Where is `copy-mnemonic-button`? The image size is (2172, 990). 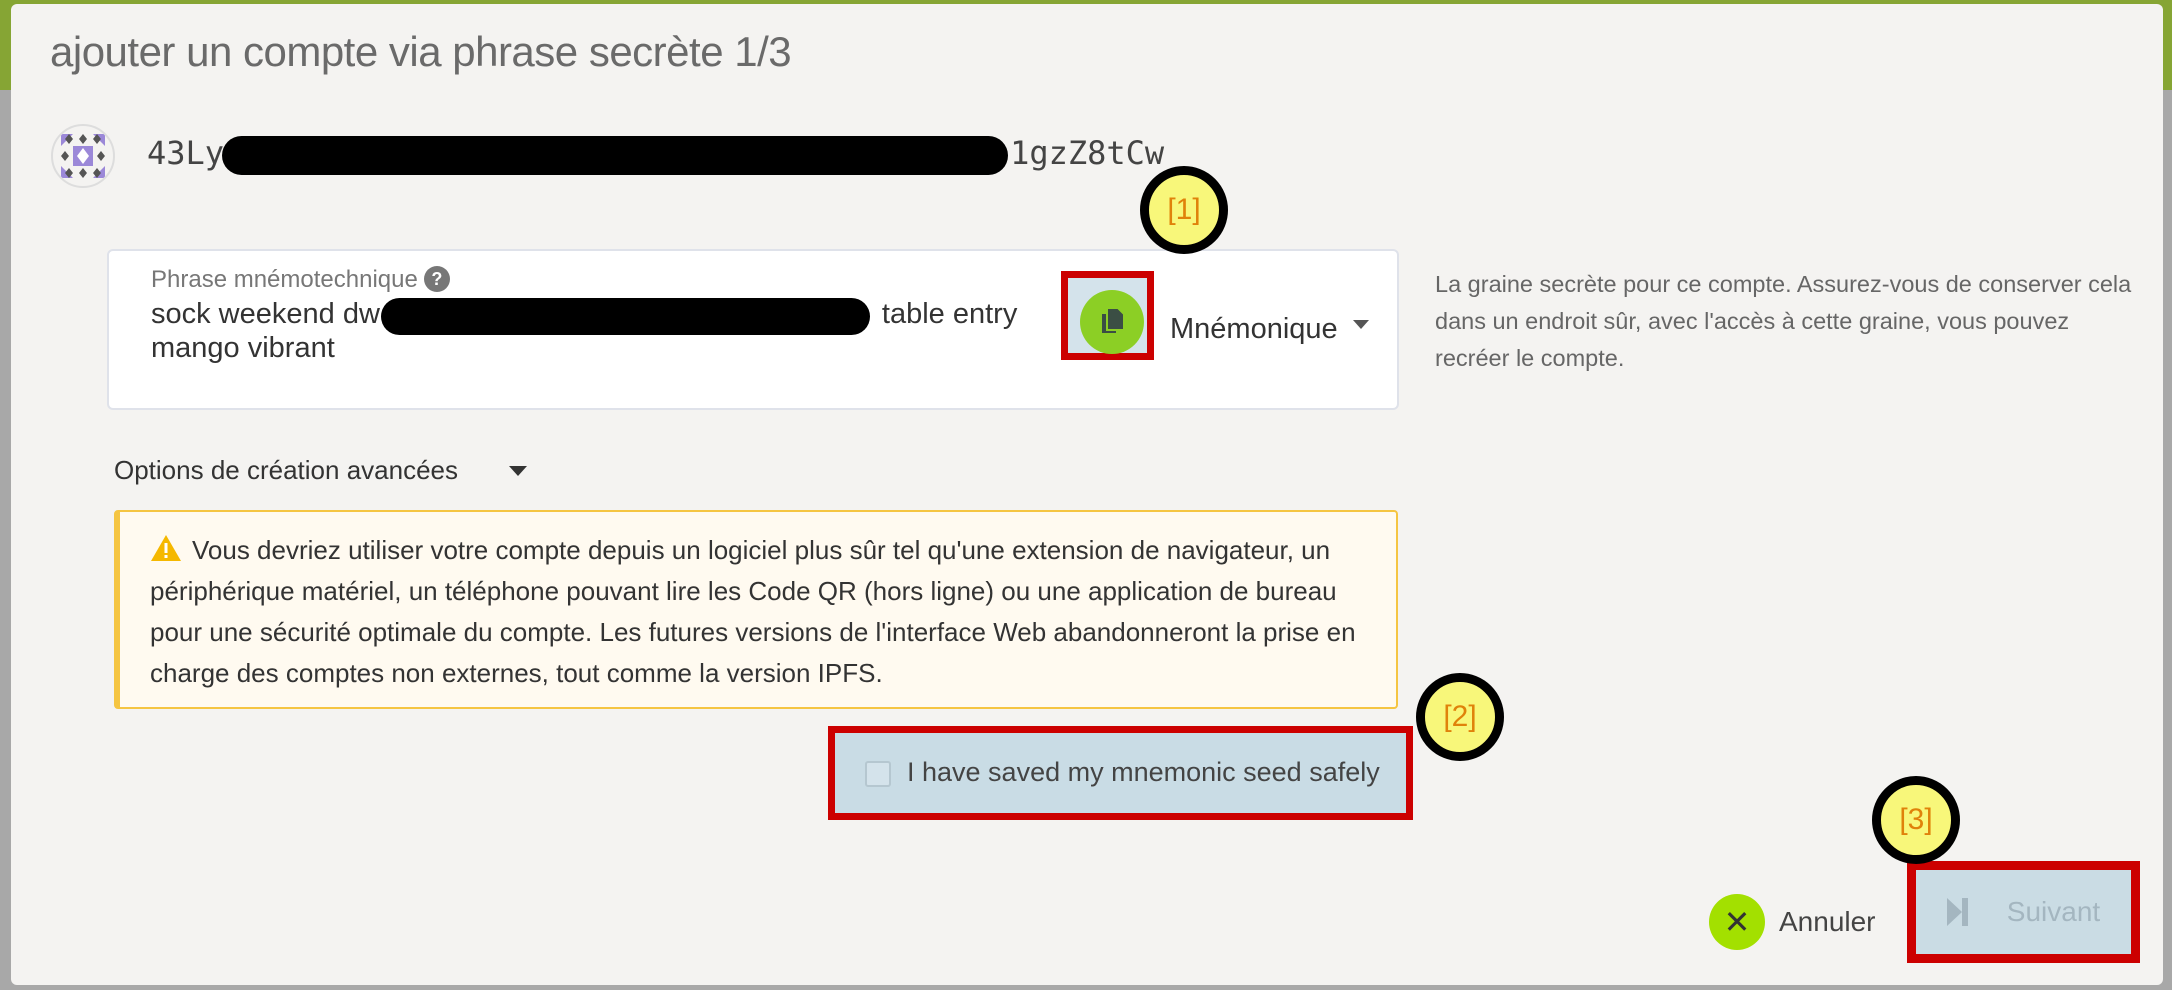
copy-mnemonic-button is located at coordinates (1107, 315).